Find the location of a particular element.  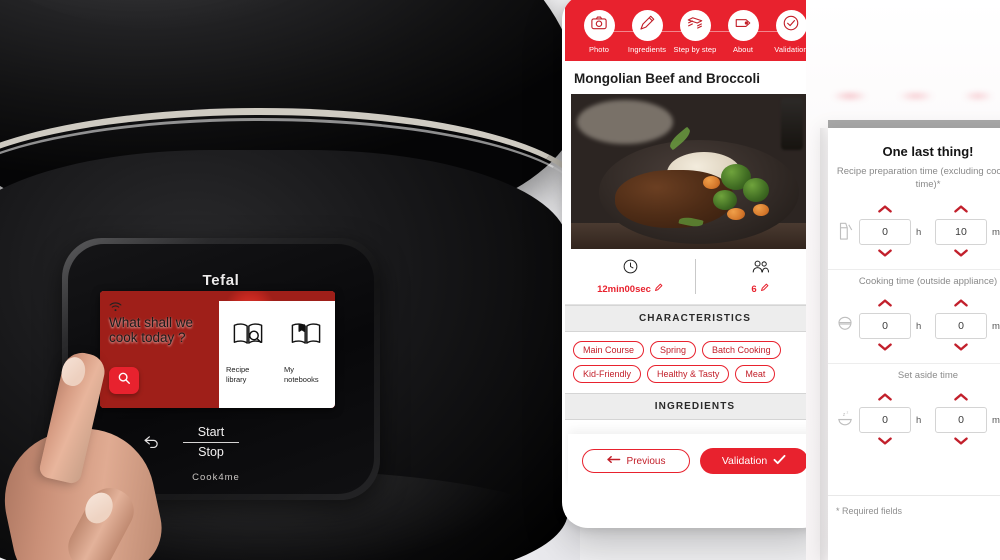

cards-icon is located at coordinates (695, 25).